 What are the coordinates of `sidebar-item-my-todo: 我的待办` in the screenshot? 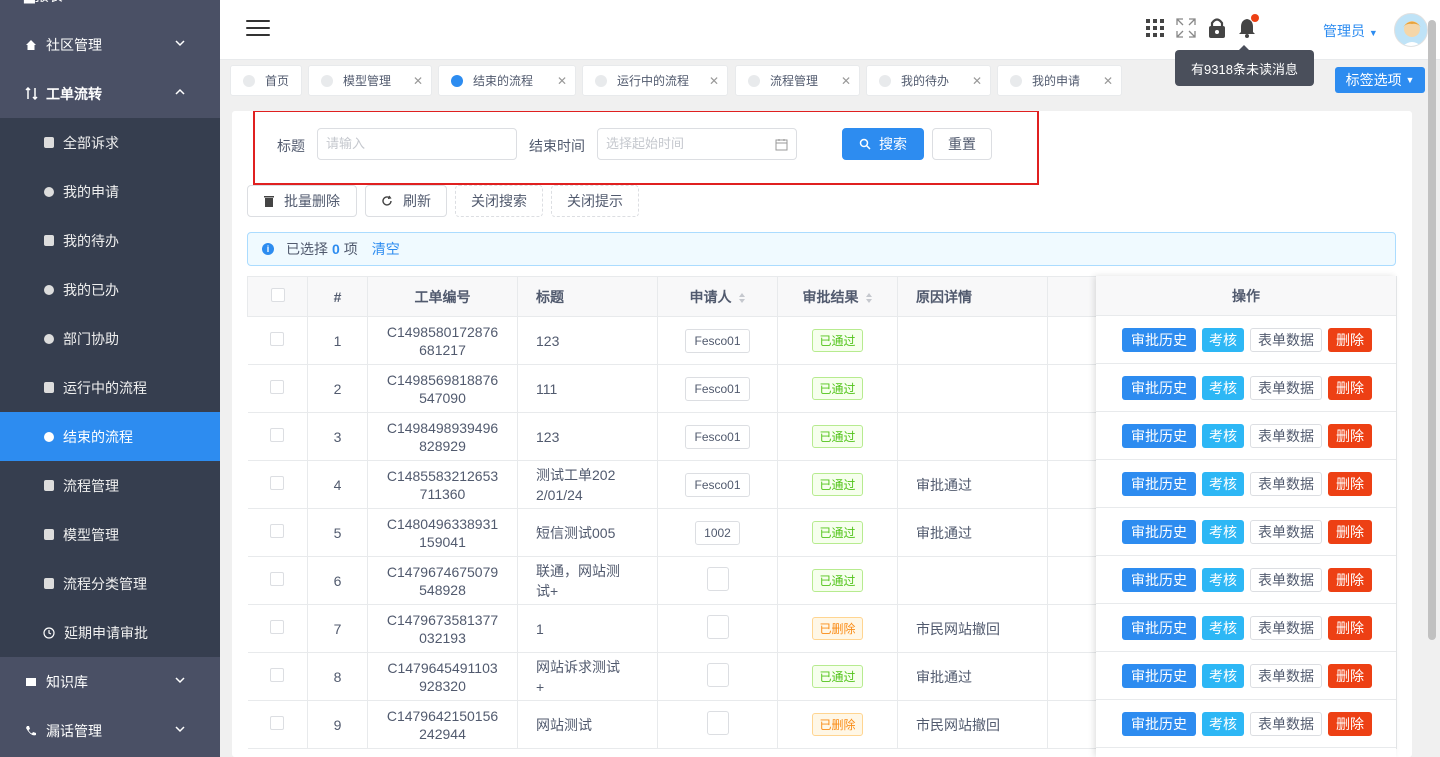 It's located at (110, 240).